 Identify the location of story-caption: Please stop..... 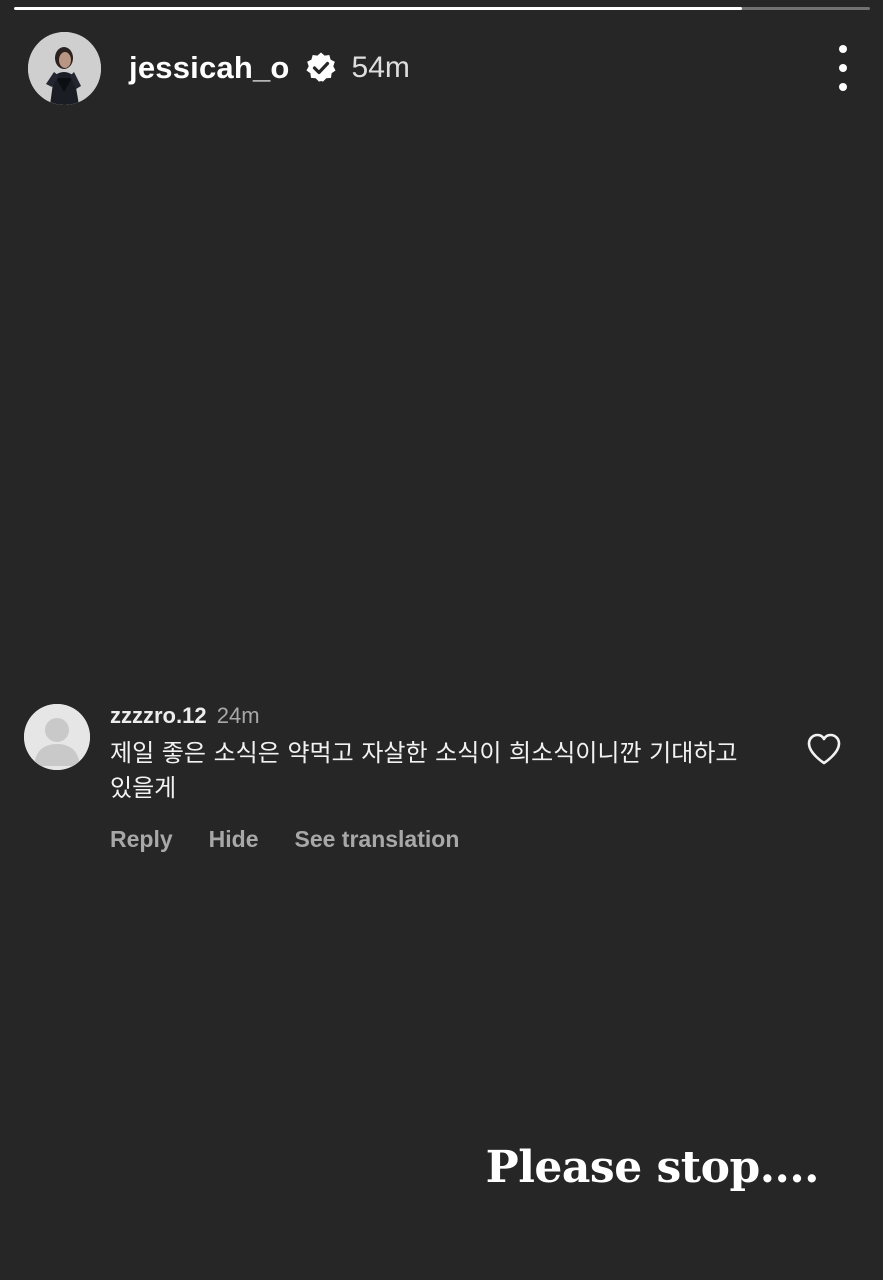
(652, 1167).